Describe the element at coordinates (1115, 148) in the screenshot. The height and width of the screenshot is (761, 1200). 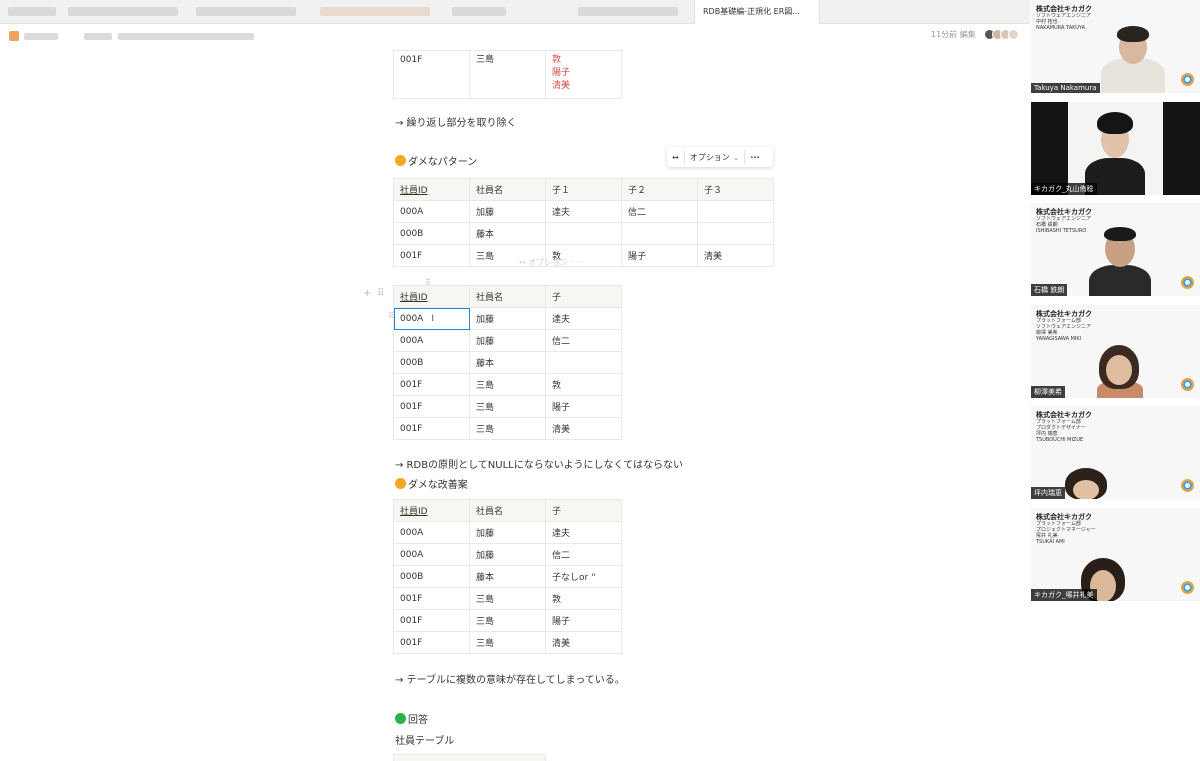
I see `video-tile: キカガク_丸山侑稔` at that location.